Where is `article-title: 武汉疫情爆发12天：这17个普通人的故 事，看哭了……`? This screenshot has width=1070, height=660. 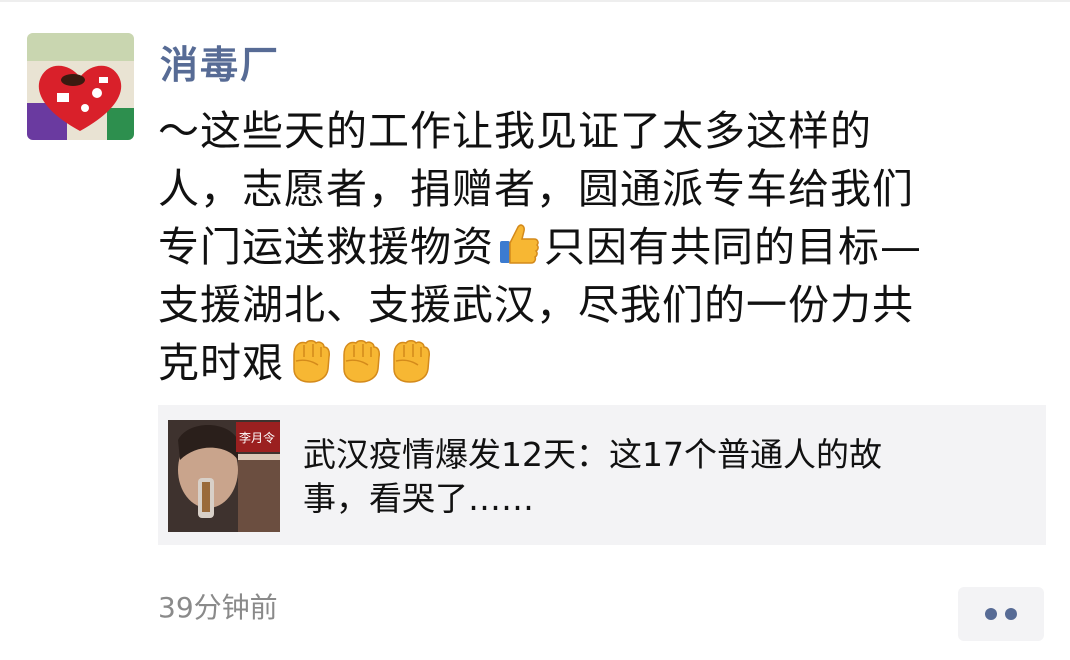 article-title: 武汉疫情爆发12天：这17个普通人的故 事，看哭了…… is located at coordinates (653, 477).